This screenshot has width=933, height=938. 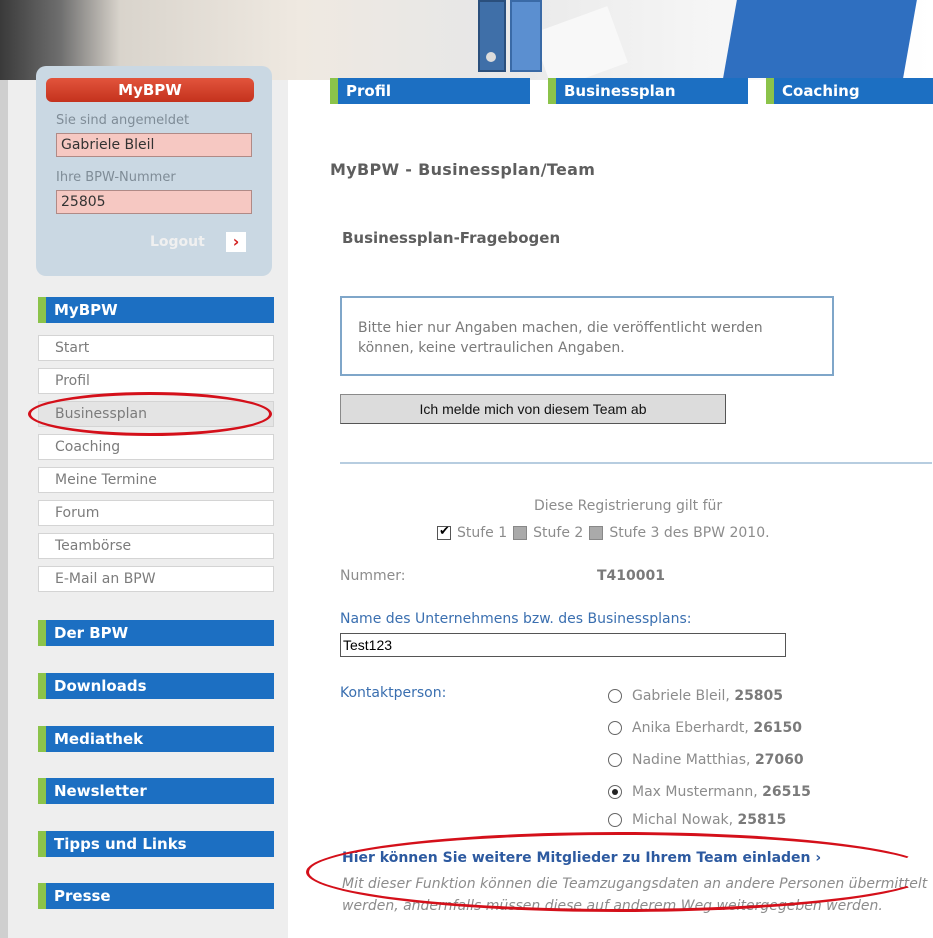 I want to click on leave-team-button: Ich melde mich von diesem Team ab, so click(x=533, y=409).